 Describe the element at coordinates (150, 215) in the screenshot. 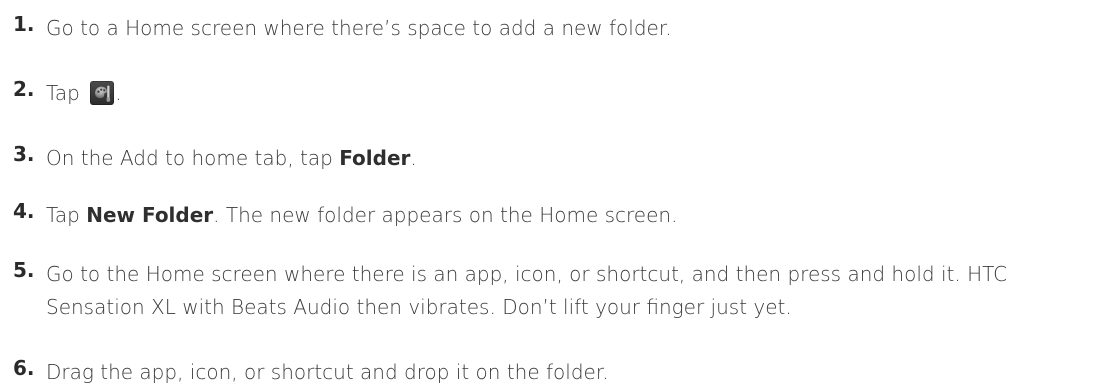

I see `new-folder-label: New Folder` at that location.